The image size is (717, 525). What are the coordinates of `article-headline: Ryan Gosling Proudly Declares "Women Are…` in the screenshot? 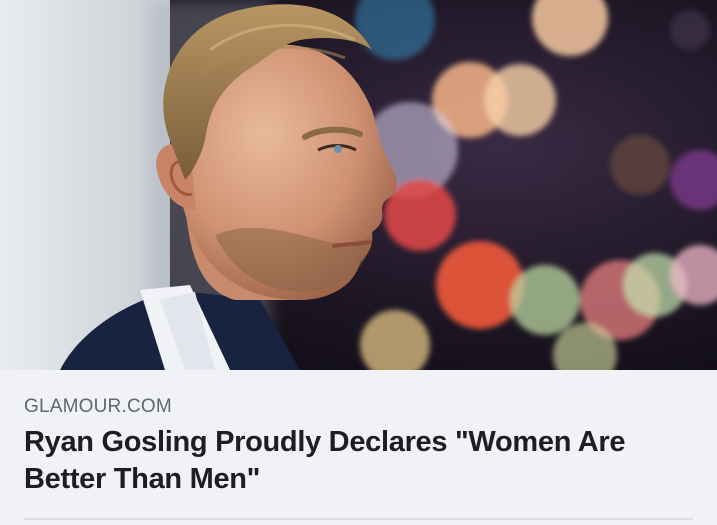 It's located at (359, 461).